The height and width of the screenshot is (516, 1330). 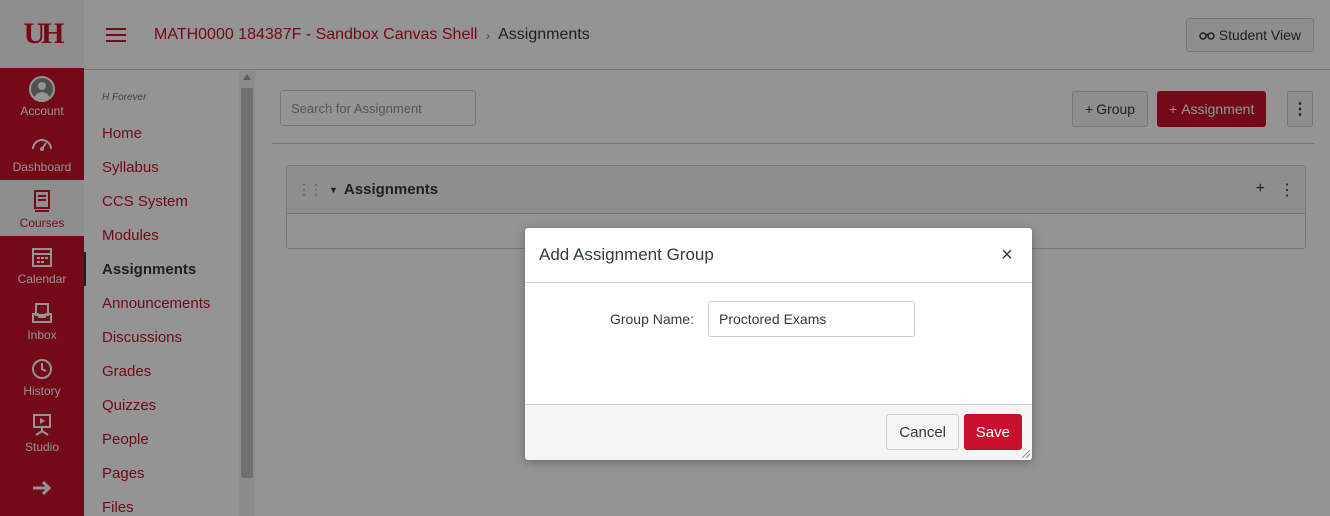 I want to click on dialog-body: Group Name:, so click(x=778, y=343).